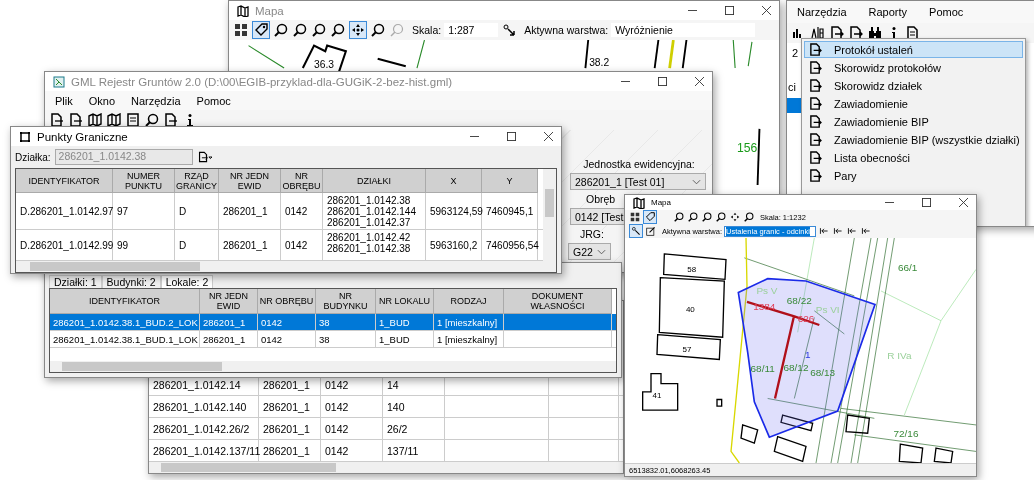 The image size is (1034, 480). Describe the element at coordinates (197, 181) in the screenshot. I see `column-header: RZĄD GRANICY` at that location.